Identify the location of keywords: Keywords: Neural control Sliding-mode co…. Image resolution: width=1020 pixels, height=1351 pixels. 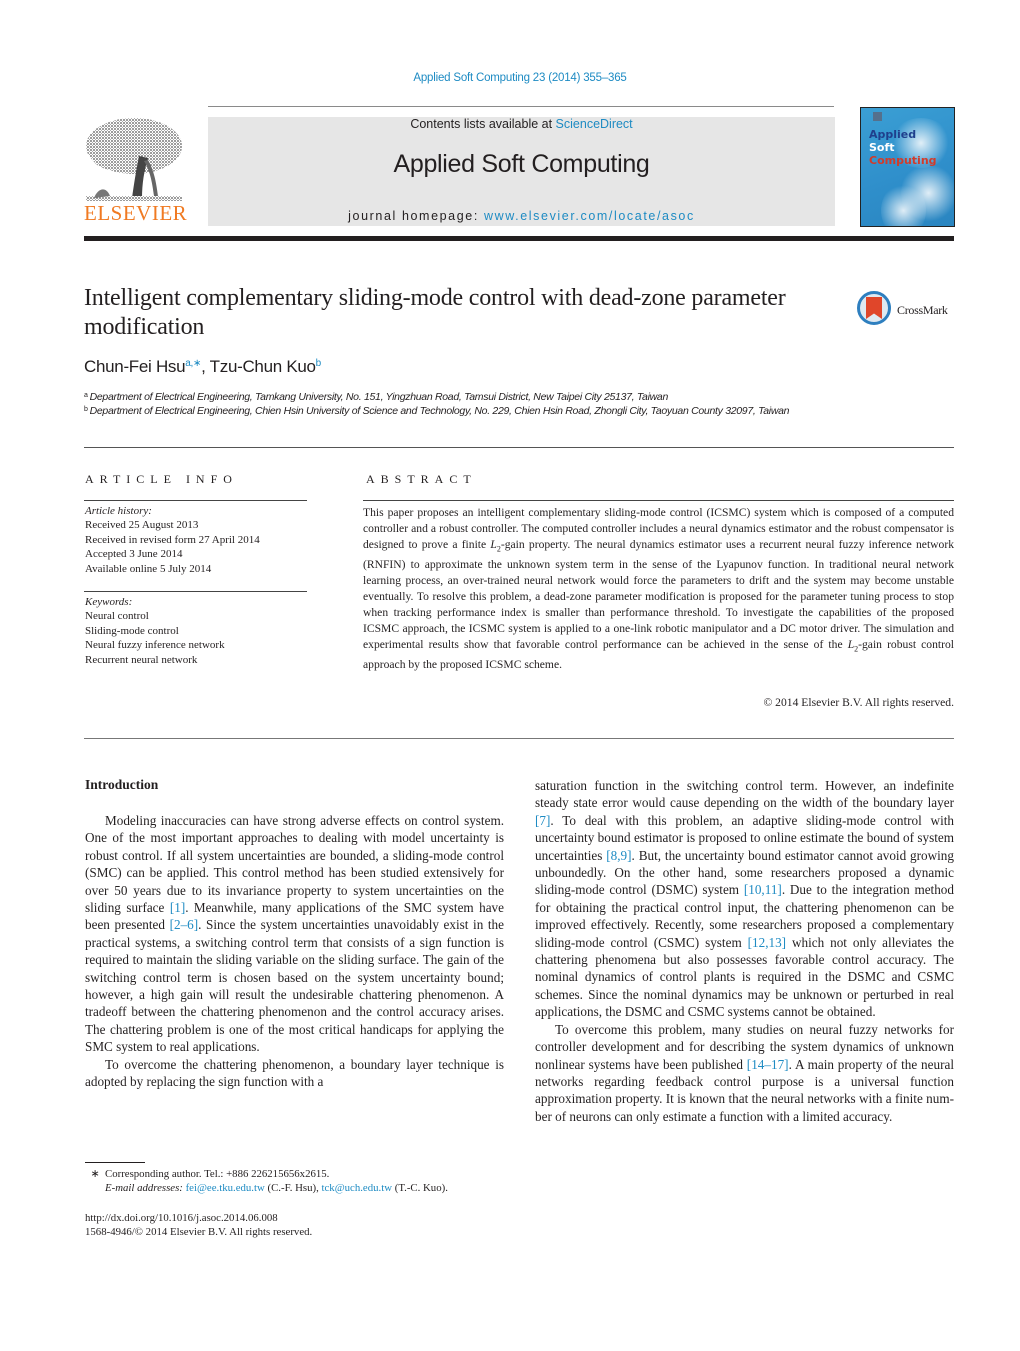
(155, 631).